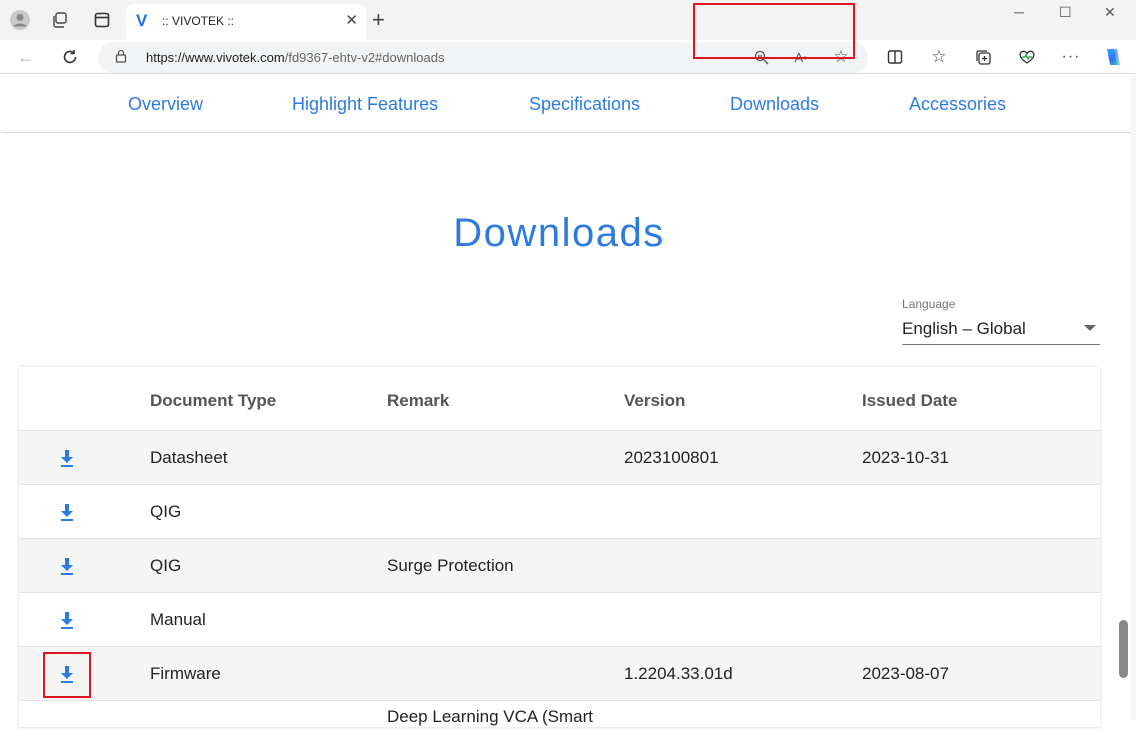 The width and height of the screenshot is (1136, 754). I want to click on language-select: English – Global, so click(1001, 329).